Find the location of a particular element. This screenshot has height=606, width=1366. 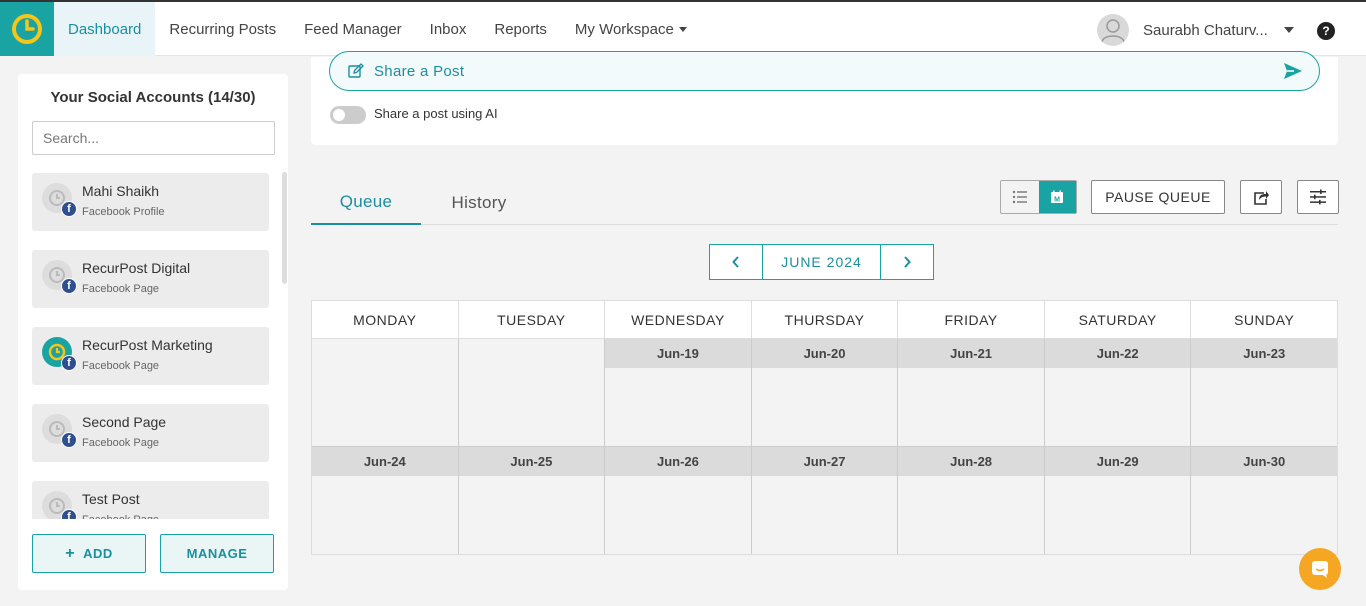

calendar-day-cell: Jun-25 is located at coordinates (532, 500).